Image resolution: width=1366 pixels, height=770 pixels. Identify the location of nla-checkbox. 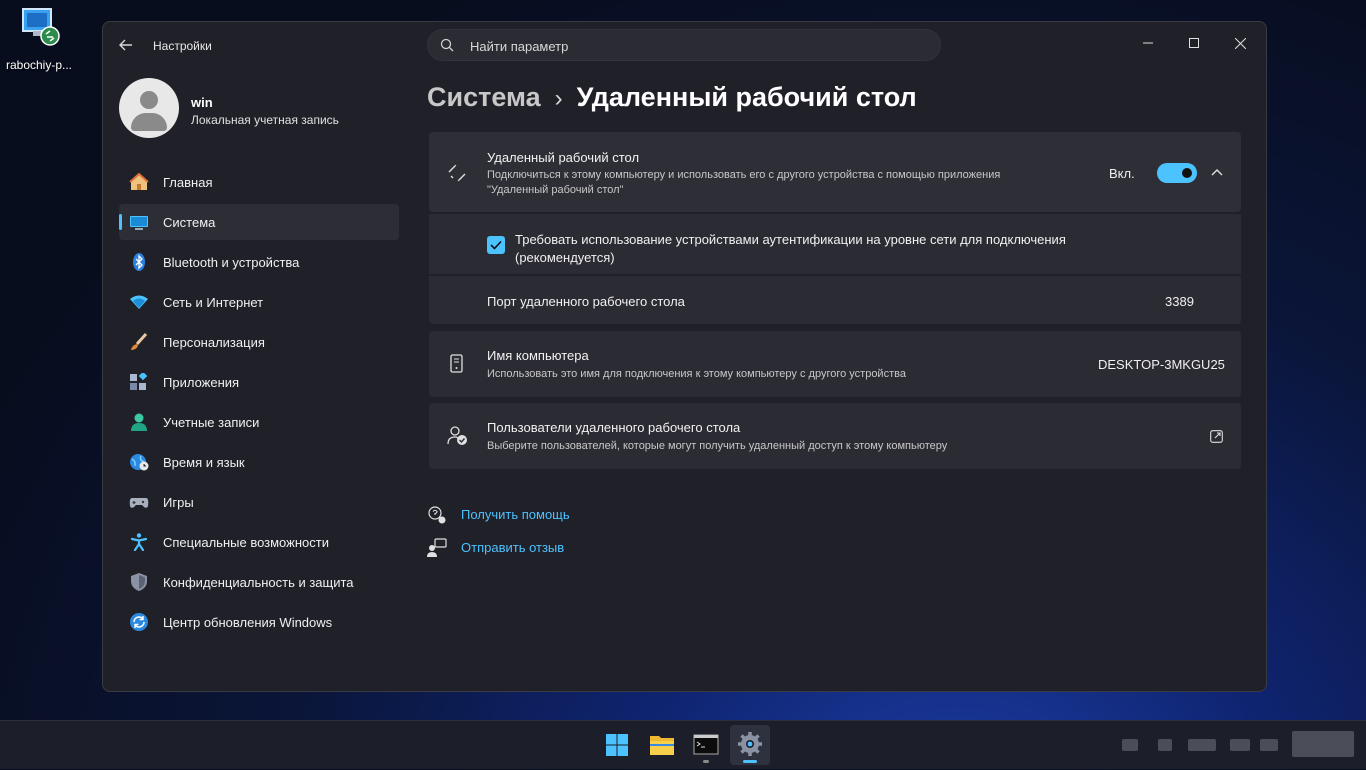
(496, 245).